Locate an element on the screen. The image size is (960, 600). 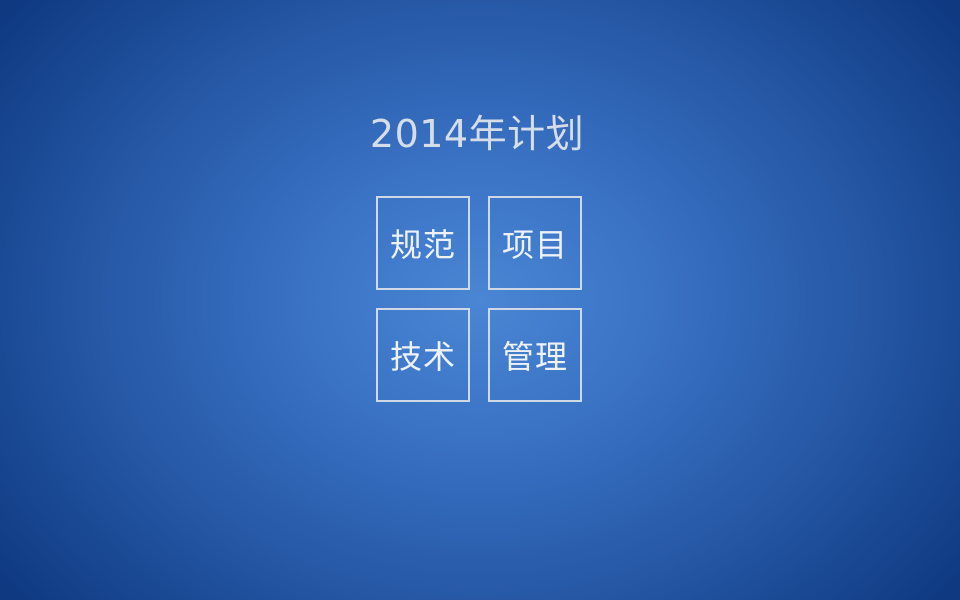
tile-projects: 项目 is located at coordinates (535, 243).